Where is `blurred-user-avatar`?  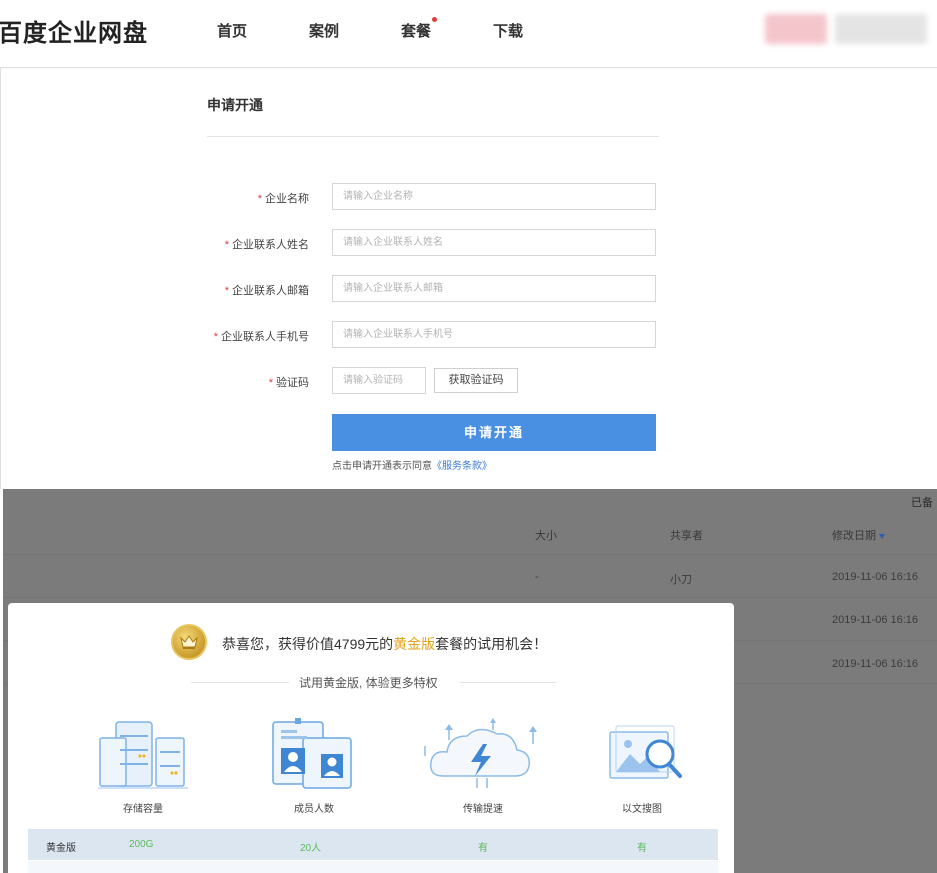 blurred-user-avatar is located at coordinates (796, 29).